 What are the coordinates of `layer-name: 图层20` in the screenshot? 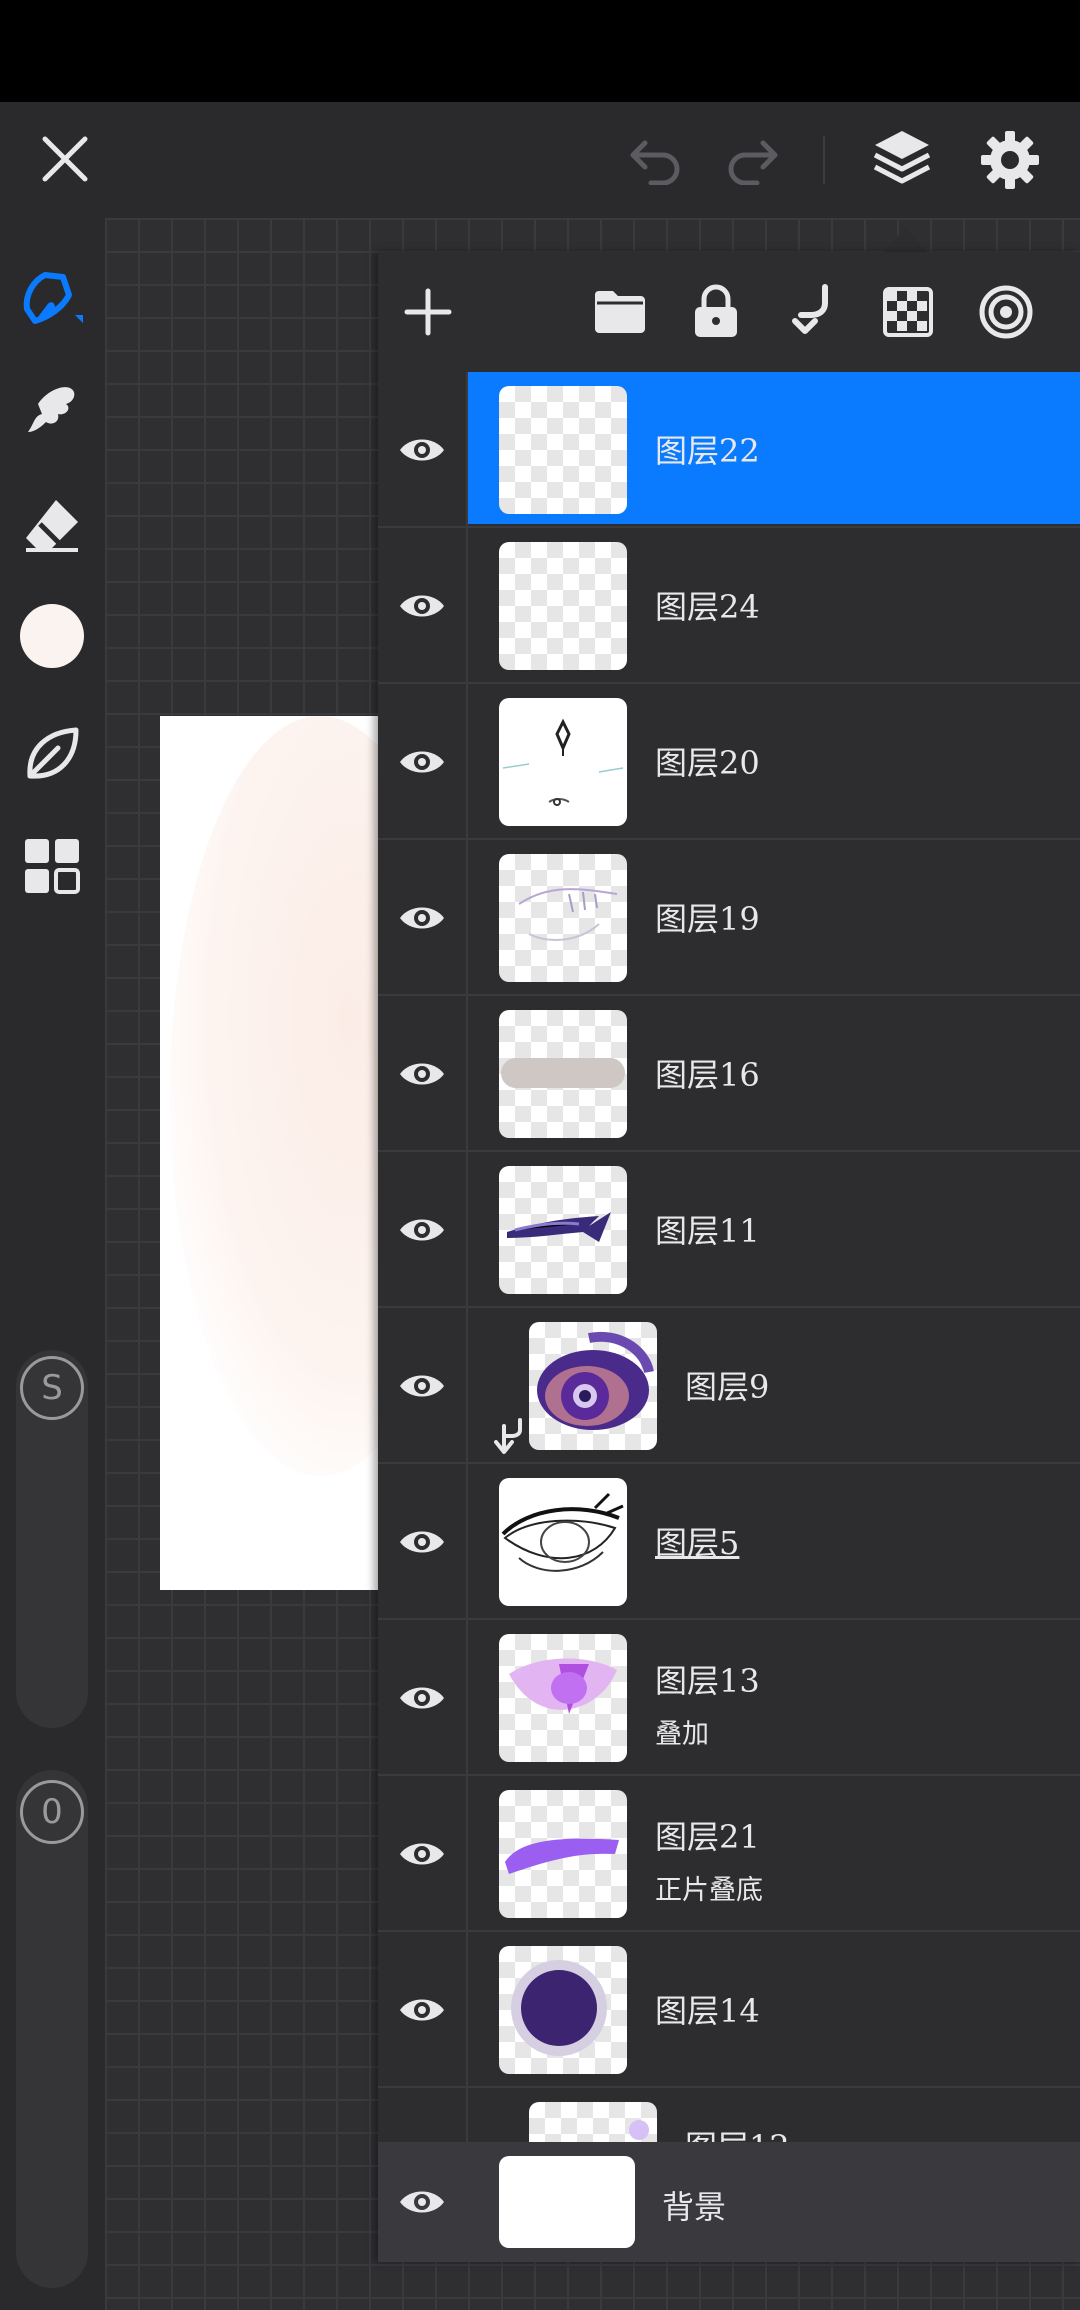 It's located at (707, 763).